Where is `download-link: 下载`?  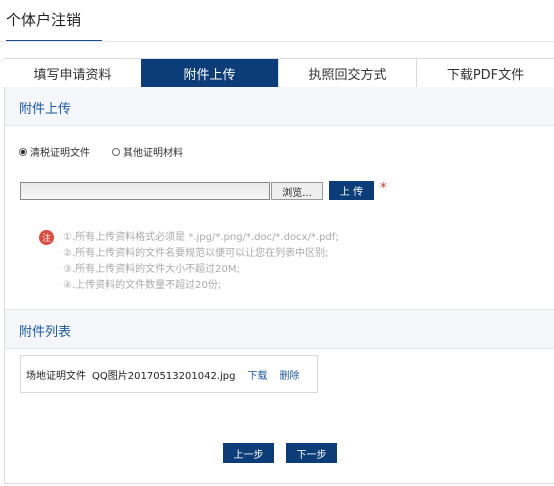
download-link: 下载 is located at coordinates (257, 374).